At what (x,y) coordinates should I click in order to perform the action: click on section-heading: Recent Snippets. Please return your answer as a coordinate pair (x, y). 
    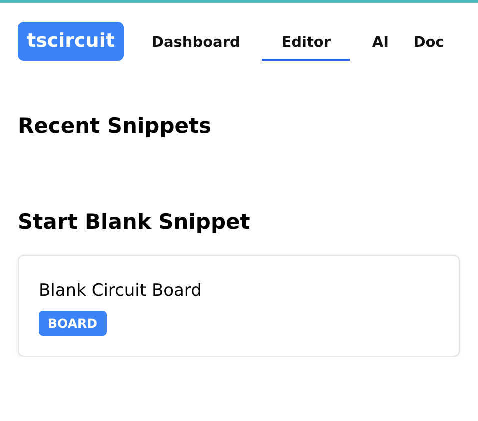
    Looking at the image, I should click on (115, 126).